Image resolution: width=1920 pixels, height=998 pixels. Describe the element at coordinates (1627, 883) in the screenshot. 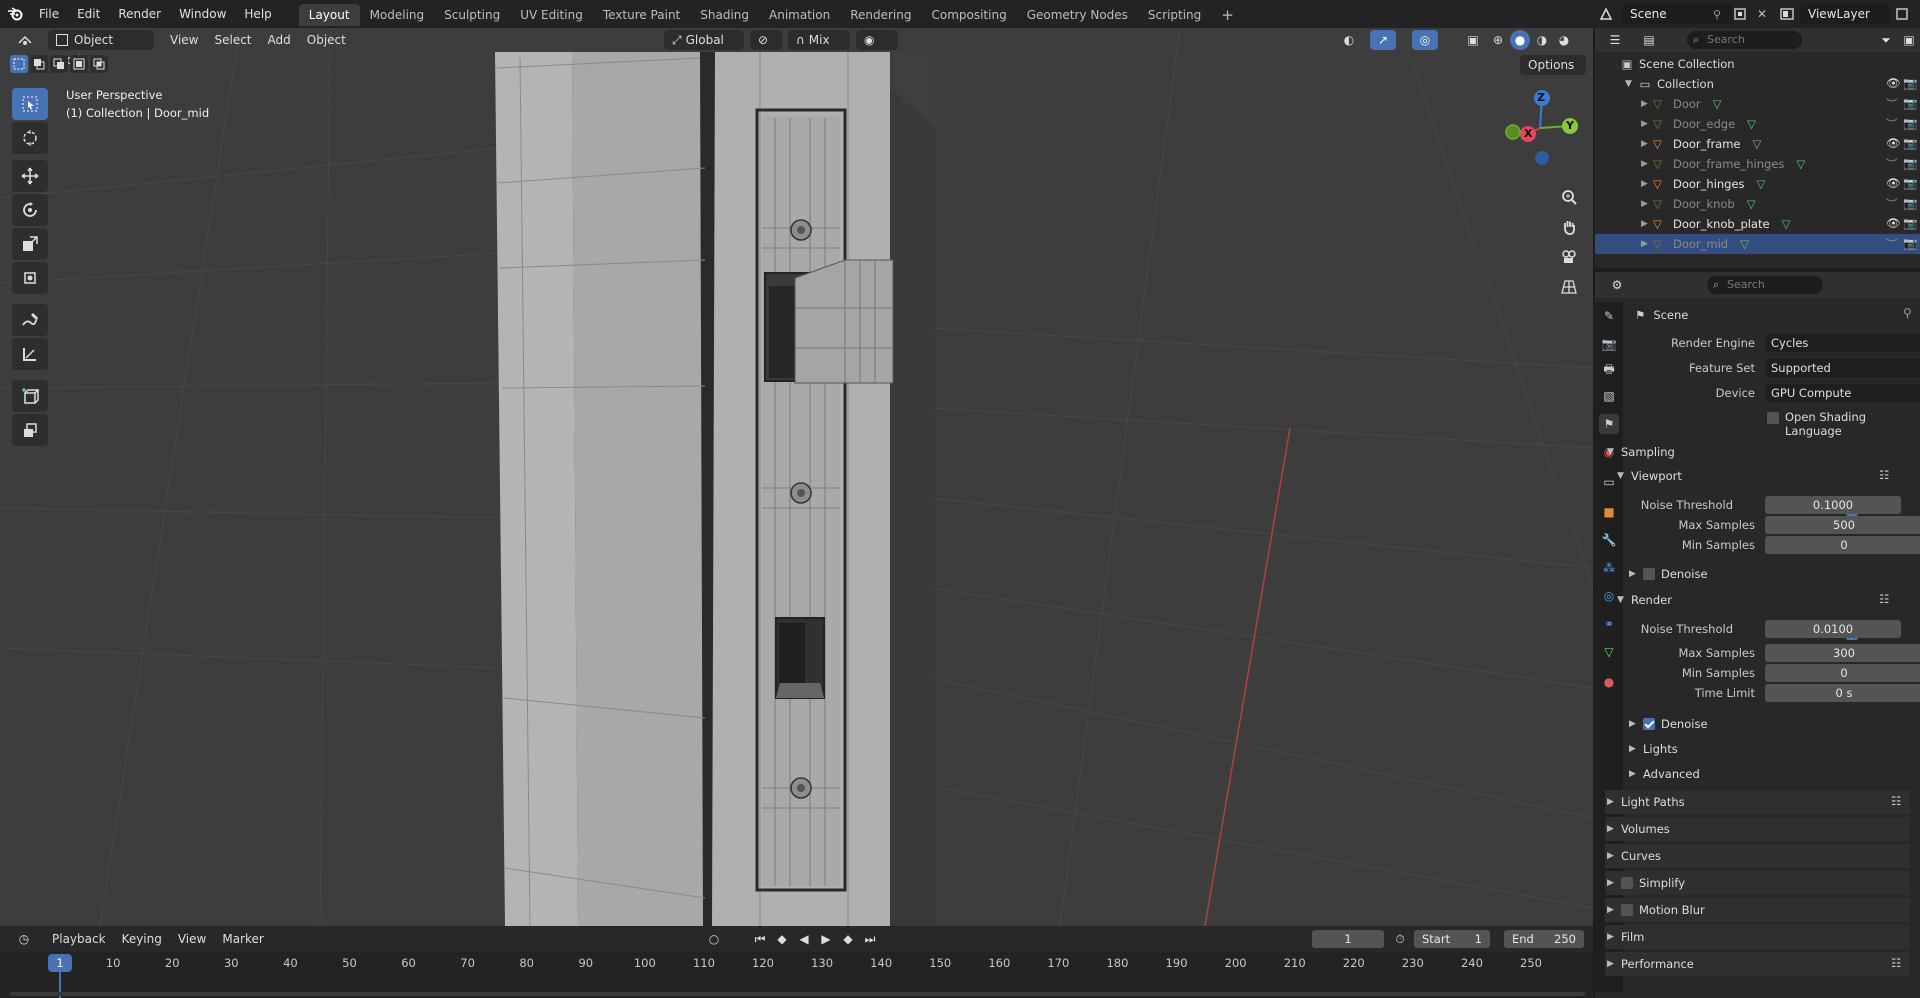

I see `simplify-checkbox` at that location.